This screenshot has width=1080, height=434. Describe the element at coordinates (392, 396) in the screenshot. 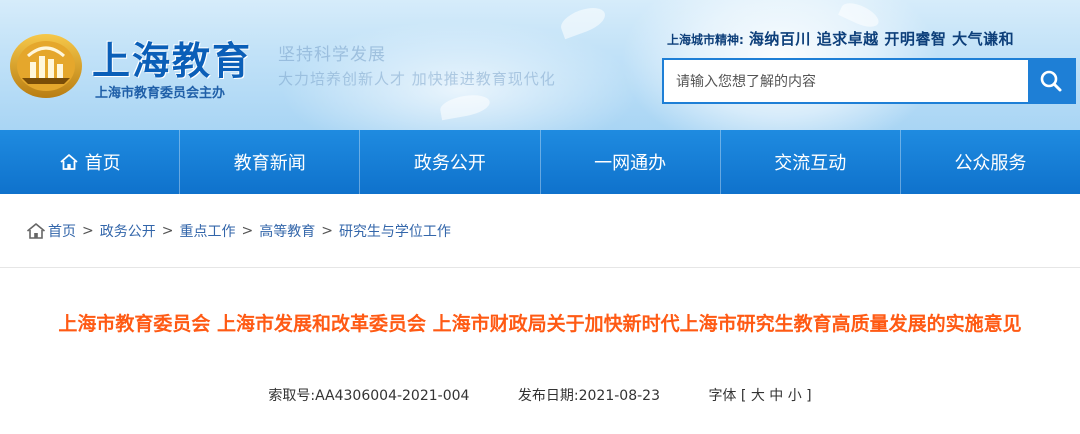

I see `index-value: AA4306004-2021-004` at that location.